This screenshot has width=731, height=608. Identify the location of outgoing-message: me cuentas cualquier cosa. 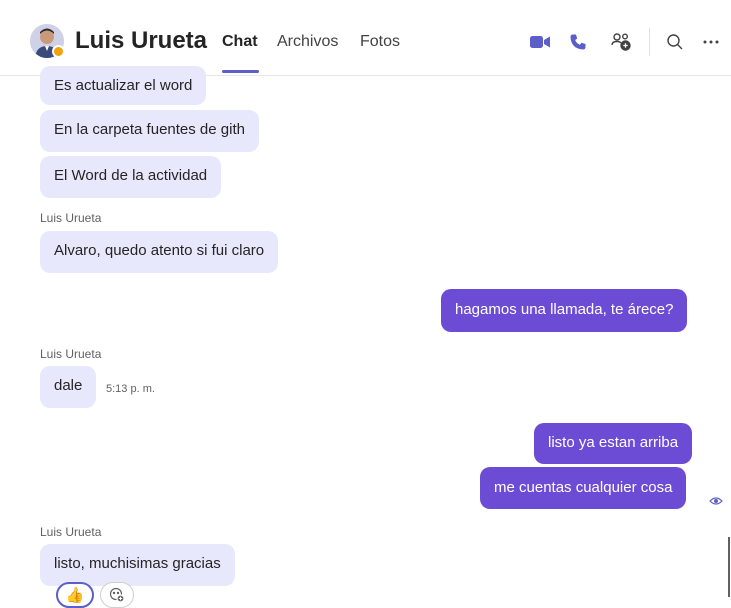
(583, 488).